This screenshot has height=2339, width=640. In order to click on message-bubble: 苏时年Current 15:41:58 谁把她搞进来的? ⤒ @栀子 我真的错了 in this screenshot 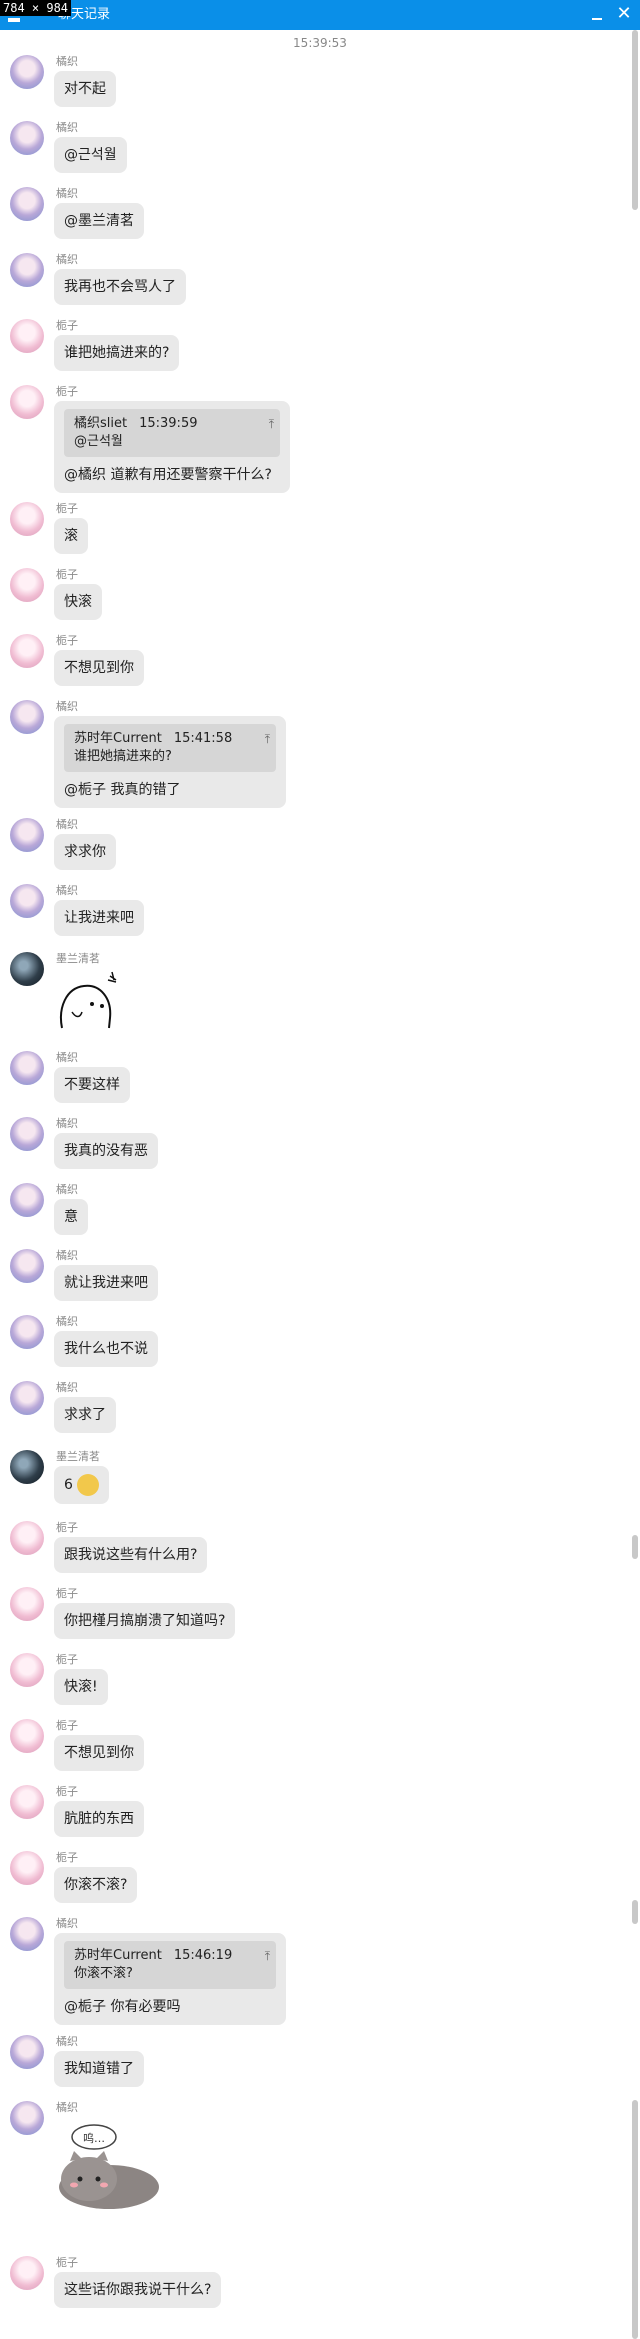, I will do `click(170, 762)`.